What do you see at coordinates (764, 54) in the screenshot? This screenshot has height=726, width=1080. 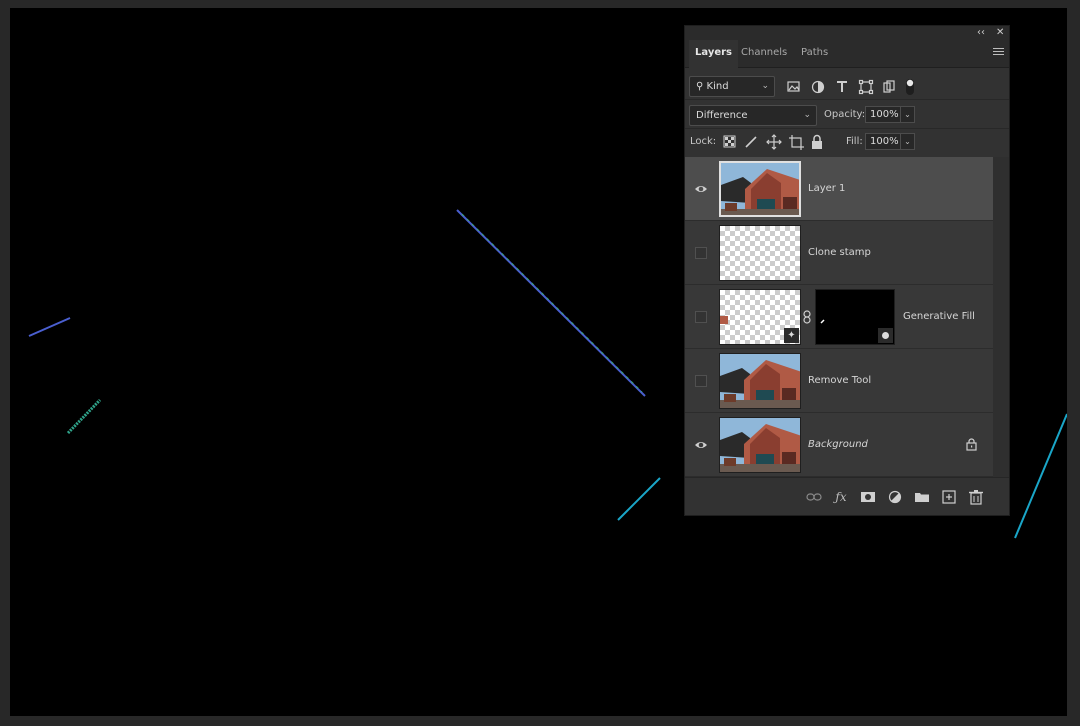 I see `tab-channels: Channels` at bounding box center [764, 54].